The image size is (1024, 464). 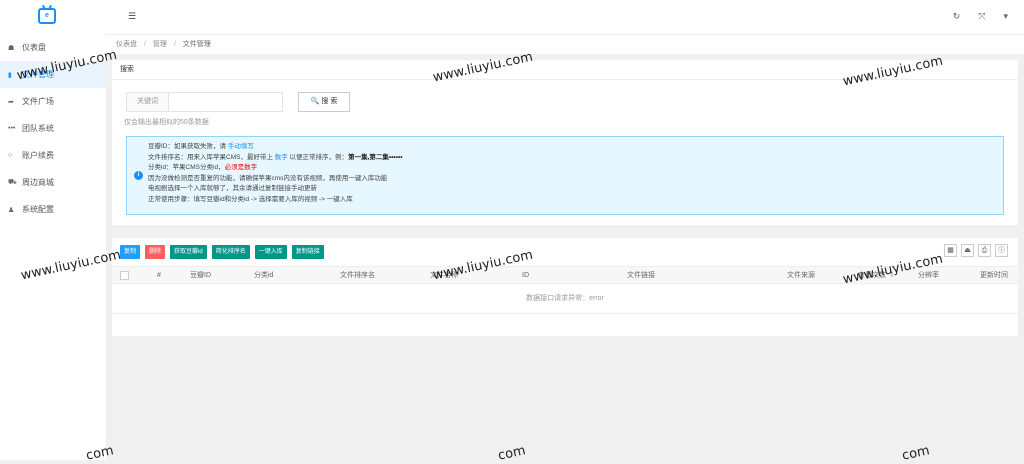 I want to click on info-icon: i, so click(x=138, y=175).